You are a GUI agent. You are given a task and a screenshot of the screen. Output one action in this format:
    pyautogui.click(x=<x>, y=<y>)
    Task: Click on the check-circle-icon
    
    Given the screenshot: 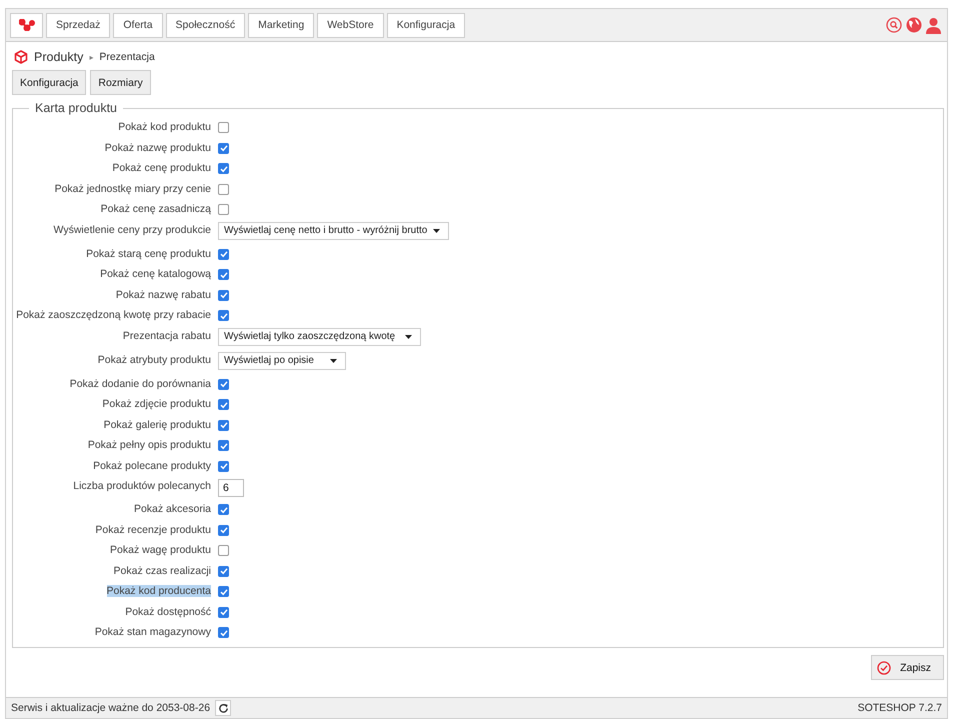 What is the action you would take?
    pyautogui.click(x=884, y=667)
    